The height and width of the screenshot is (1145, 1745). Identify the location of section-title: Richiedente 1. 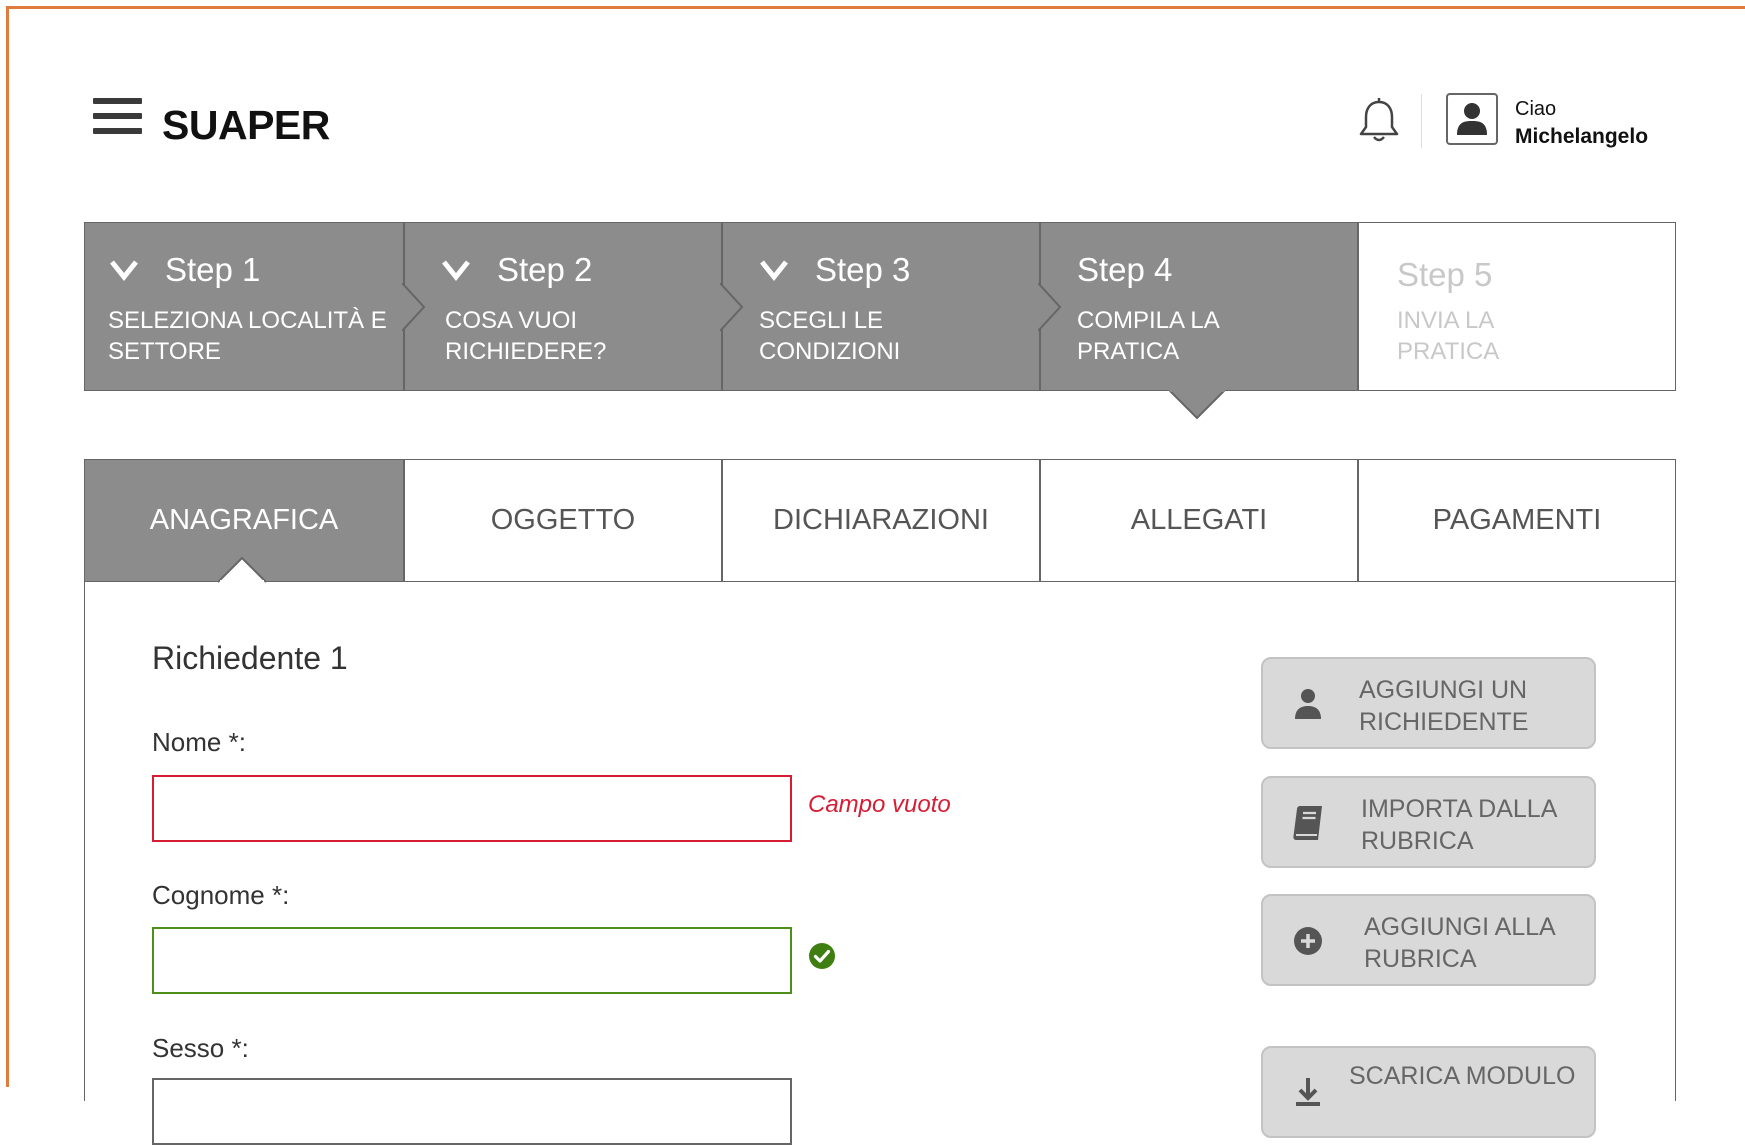
(250, 658).